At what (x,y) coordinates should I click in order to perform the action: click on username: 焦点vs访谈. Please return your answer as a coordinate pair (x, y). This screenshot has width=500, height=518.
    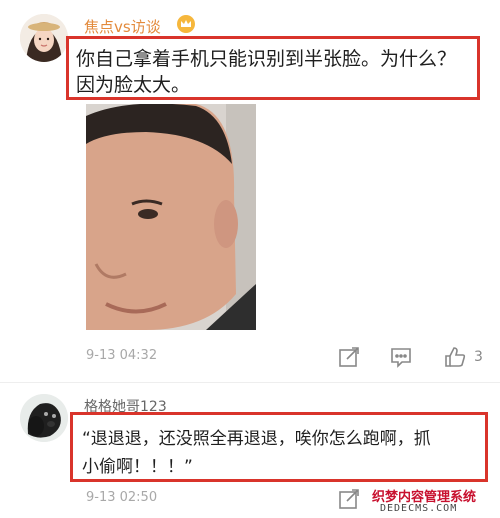
    Looking at the image, I should click on (122, 26).